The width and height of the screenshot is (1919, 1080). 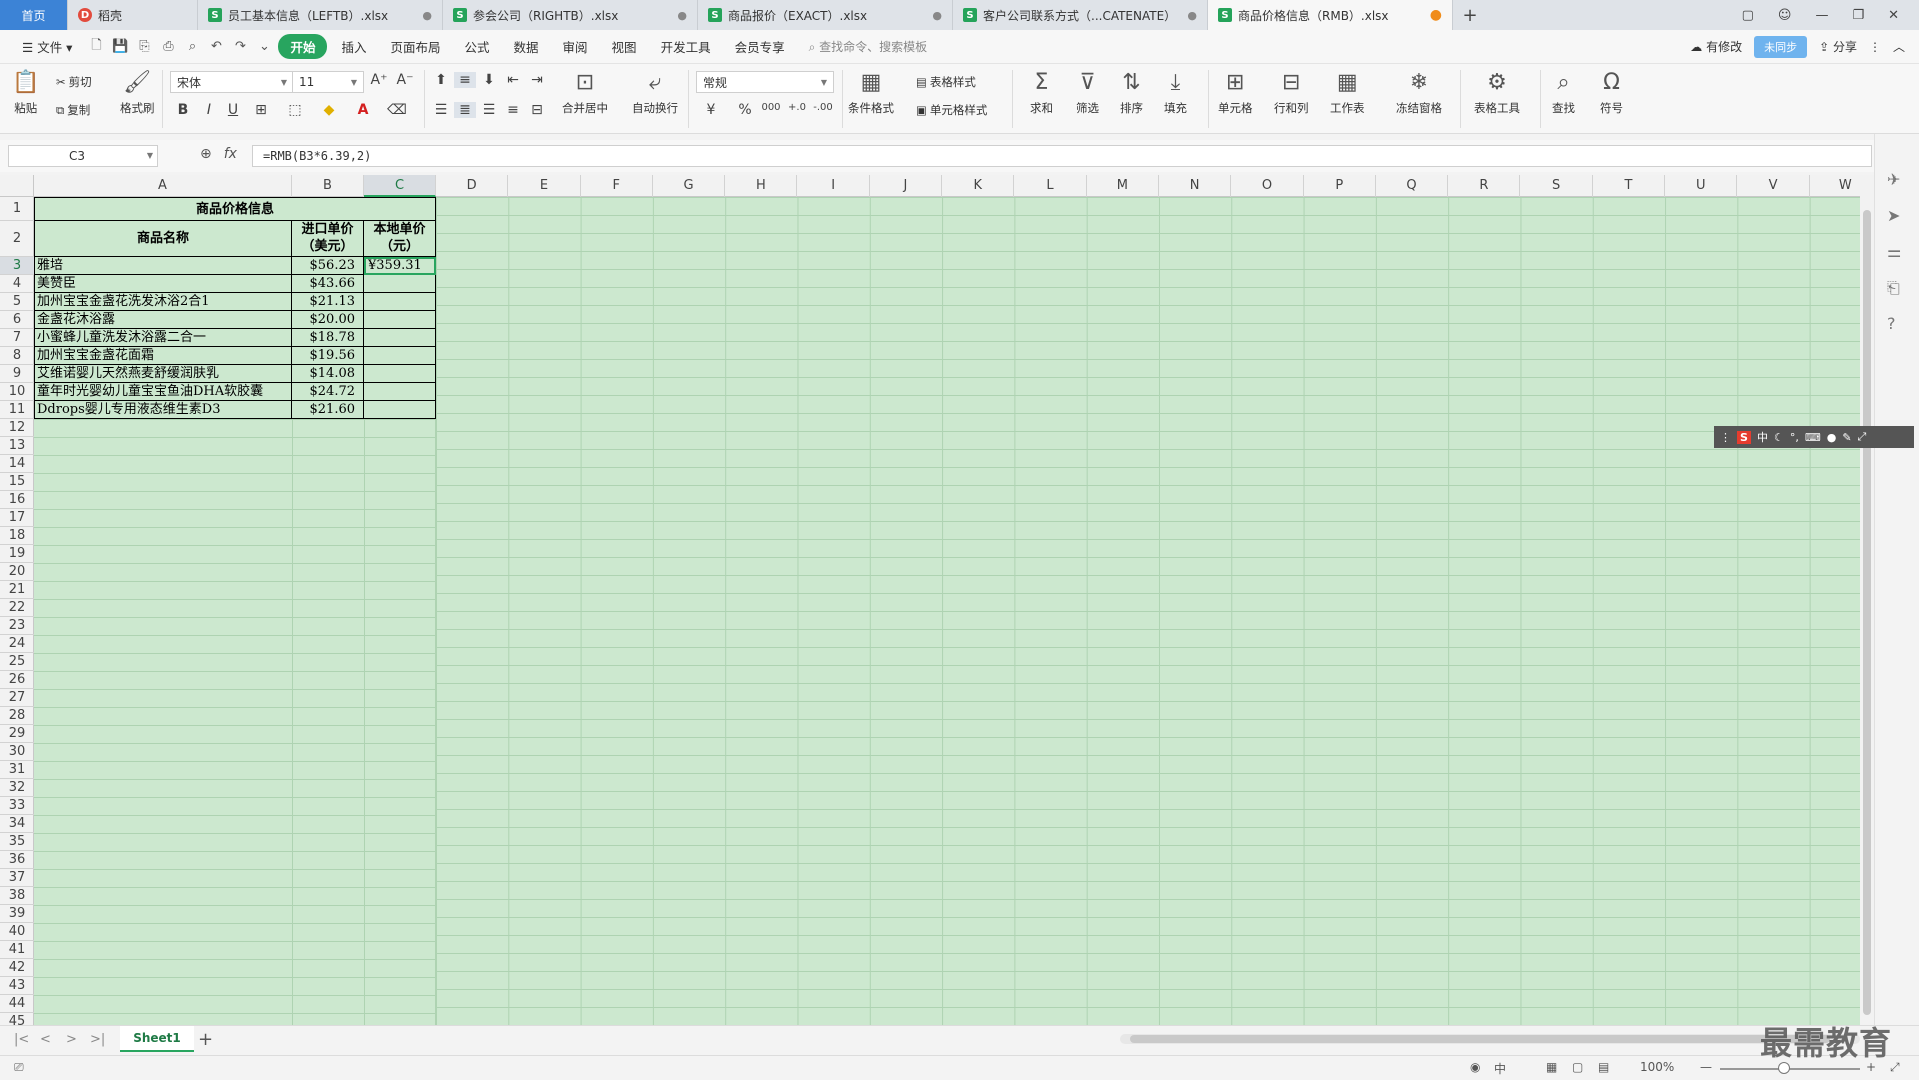 What do you see at coordinates (1175, 93) in the screenshot?
I see `fill-button: ⤓ 填充` at bounding box center [1175, 93].